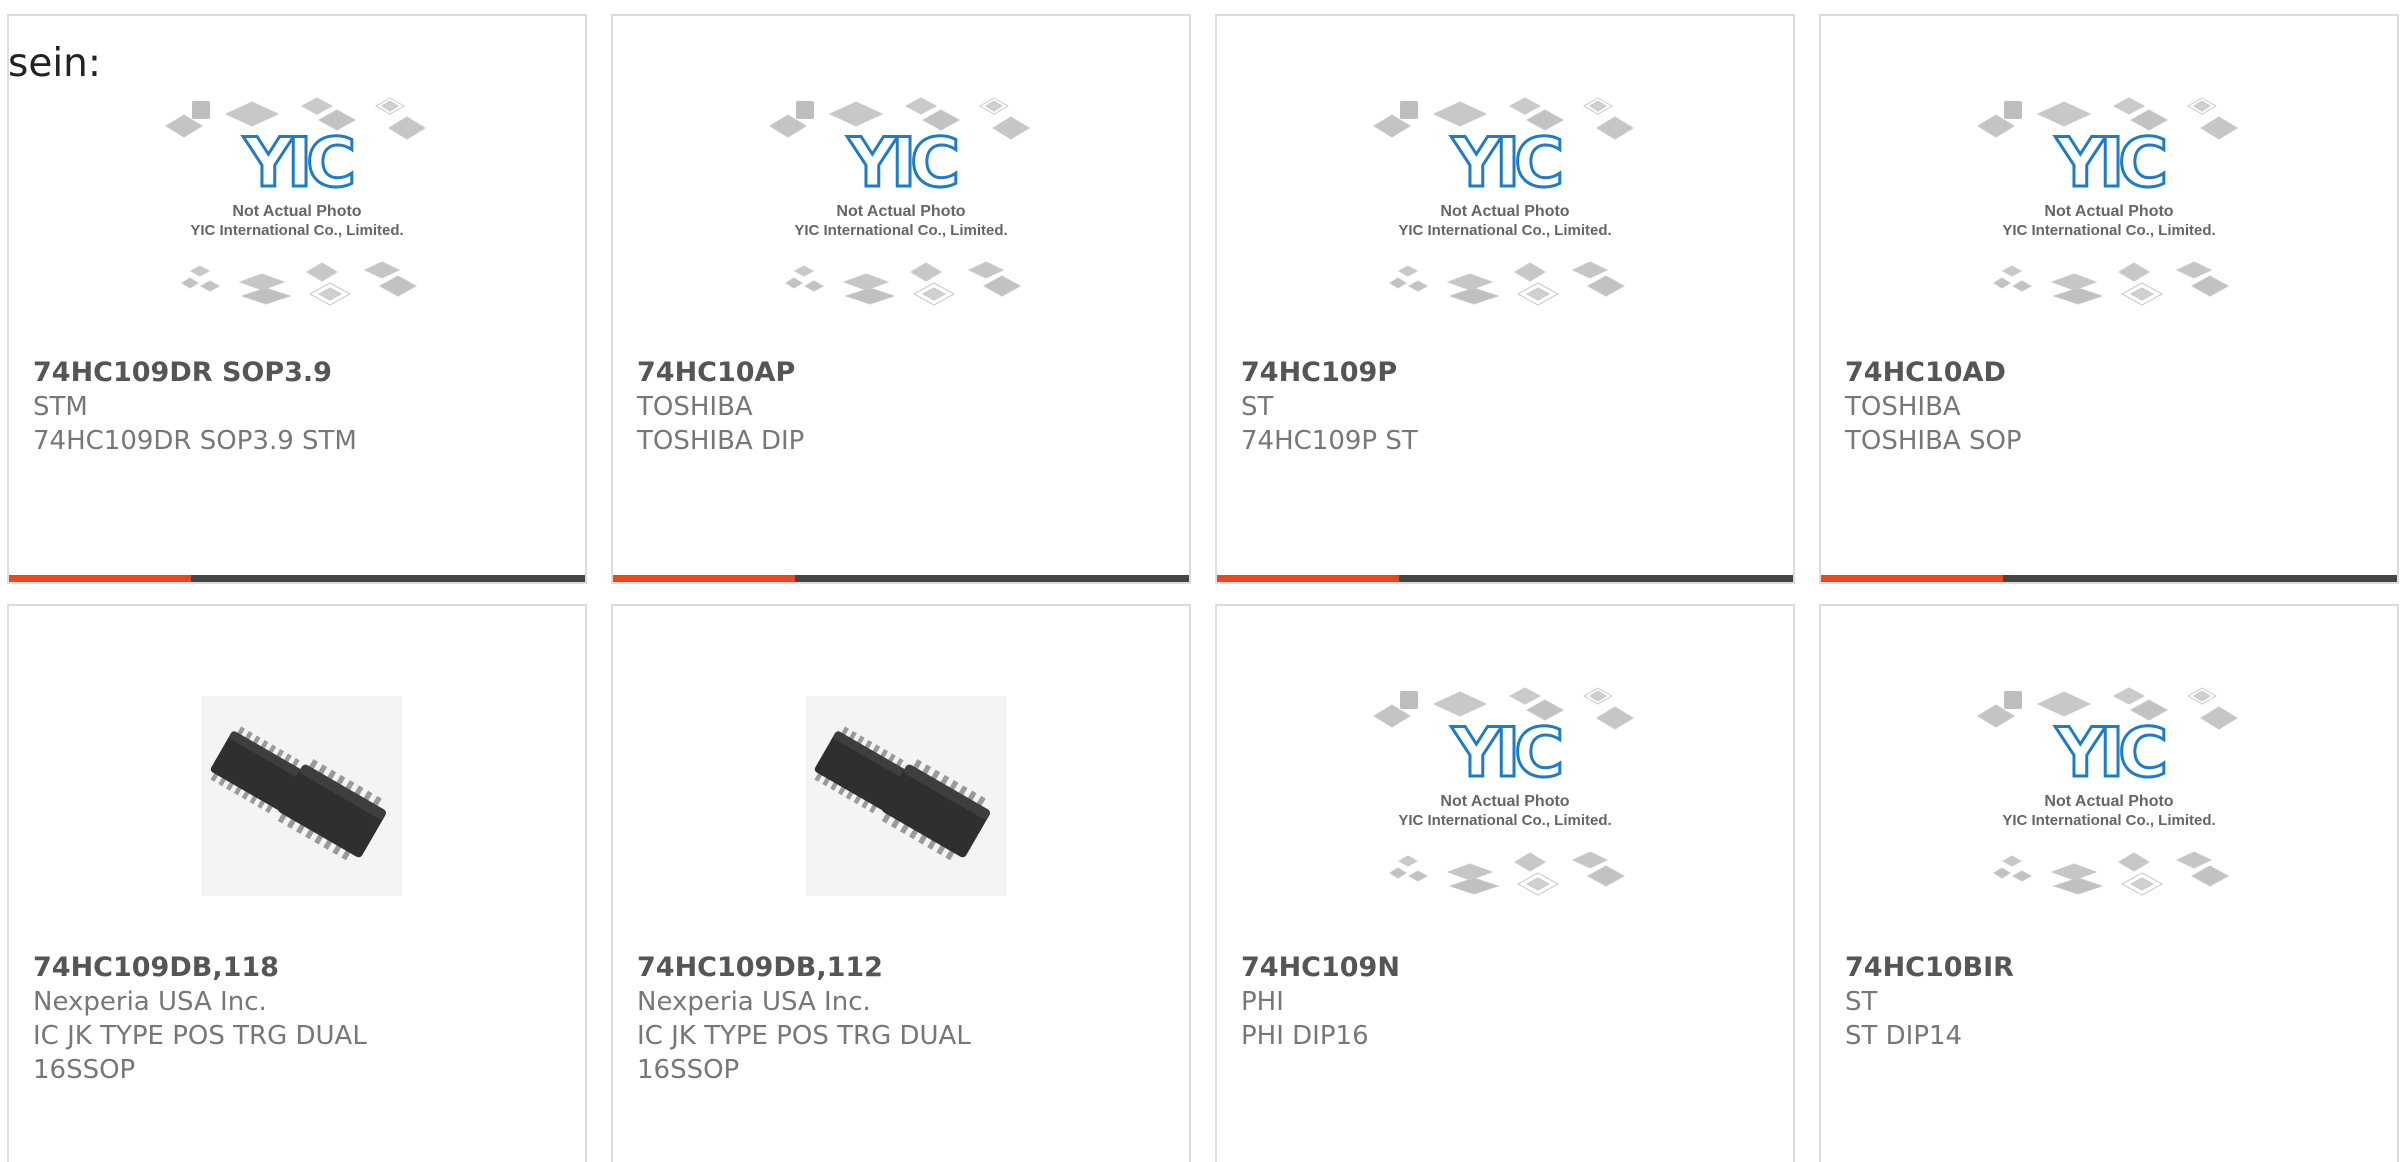  What do you see at coordinates (1501, 407) in the screenshot?
I see `product-info: 74HC109P ST 74HC109P ST` at bounding box center [1501, 407].